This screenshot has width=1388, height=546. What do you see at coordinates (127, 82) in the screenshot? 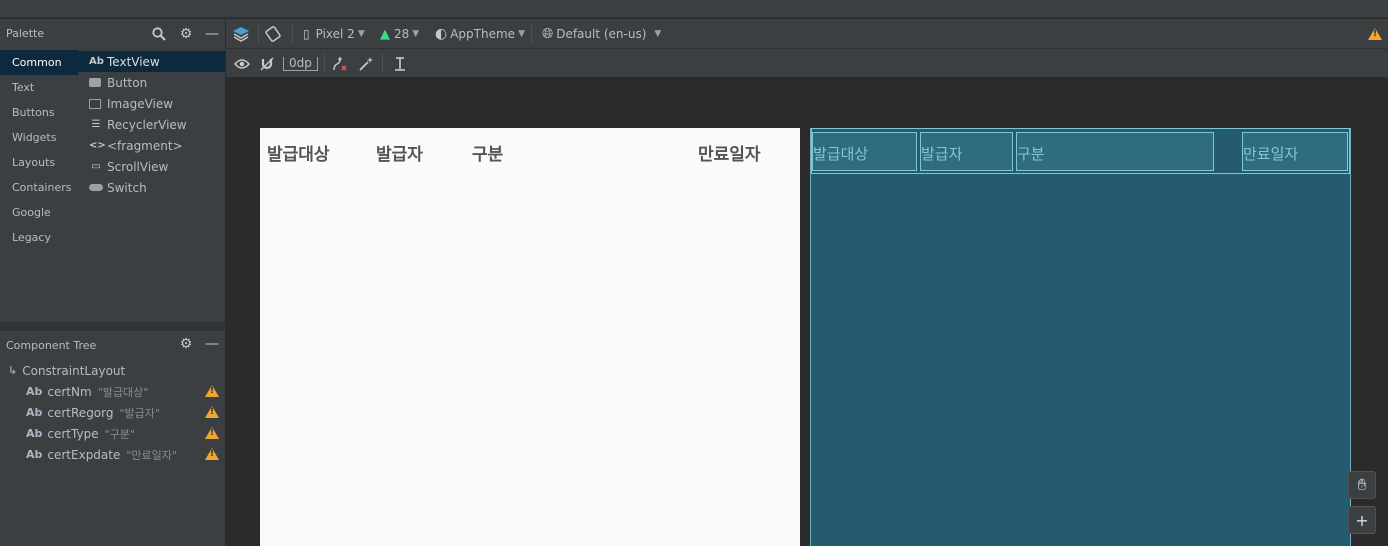
I see `widget-label: Button` at bounding box center [127, 82].